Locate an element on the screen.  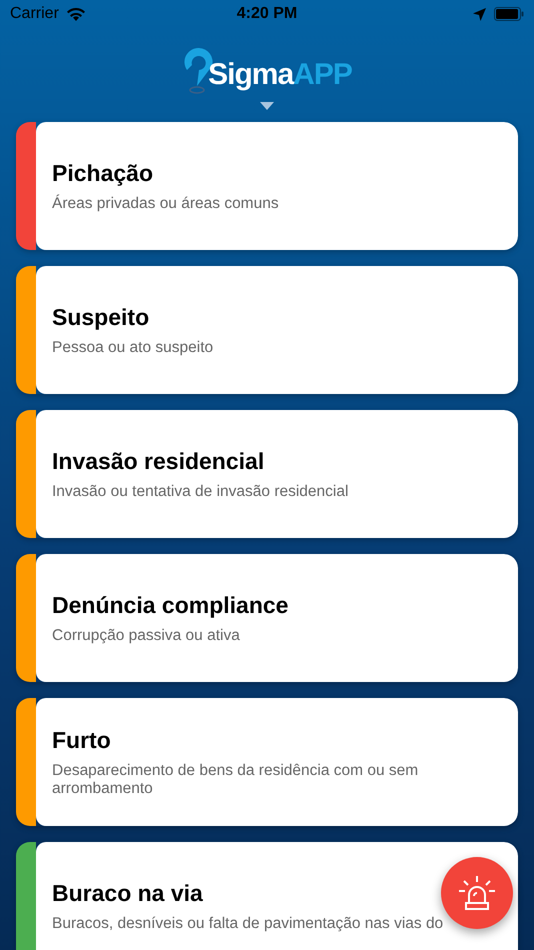
category-title: Denúncia compliance is located at coordinates (170, 605).